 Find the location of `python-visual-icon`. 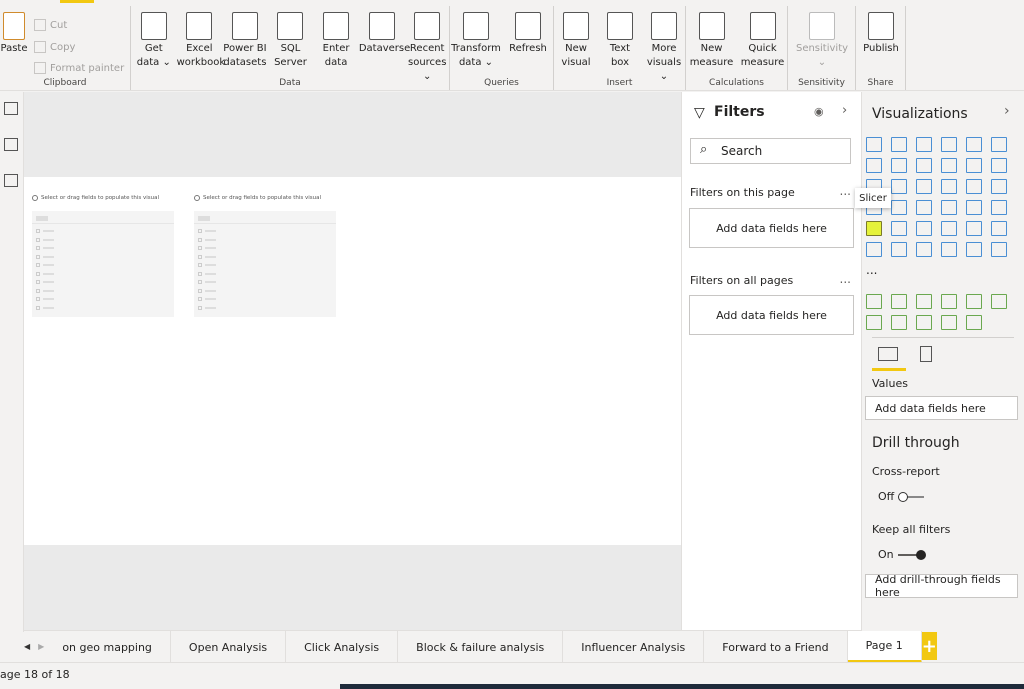

python-visual-icon is located at coordinates (974, 228).